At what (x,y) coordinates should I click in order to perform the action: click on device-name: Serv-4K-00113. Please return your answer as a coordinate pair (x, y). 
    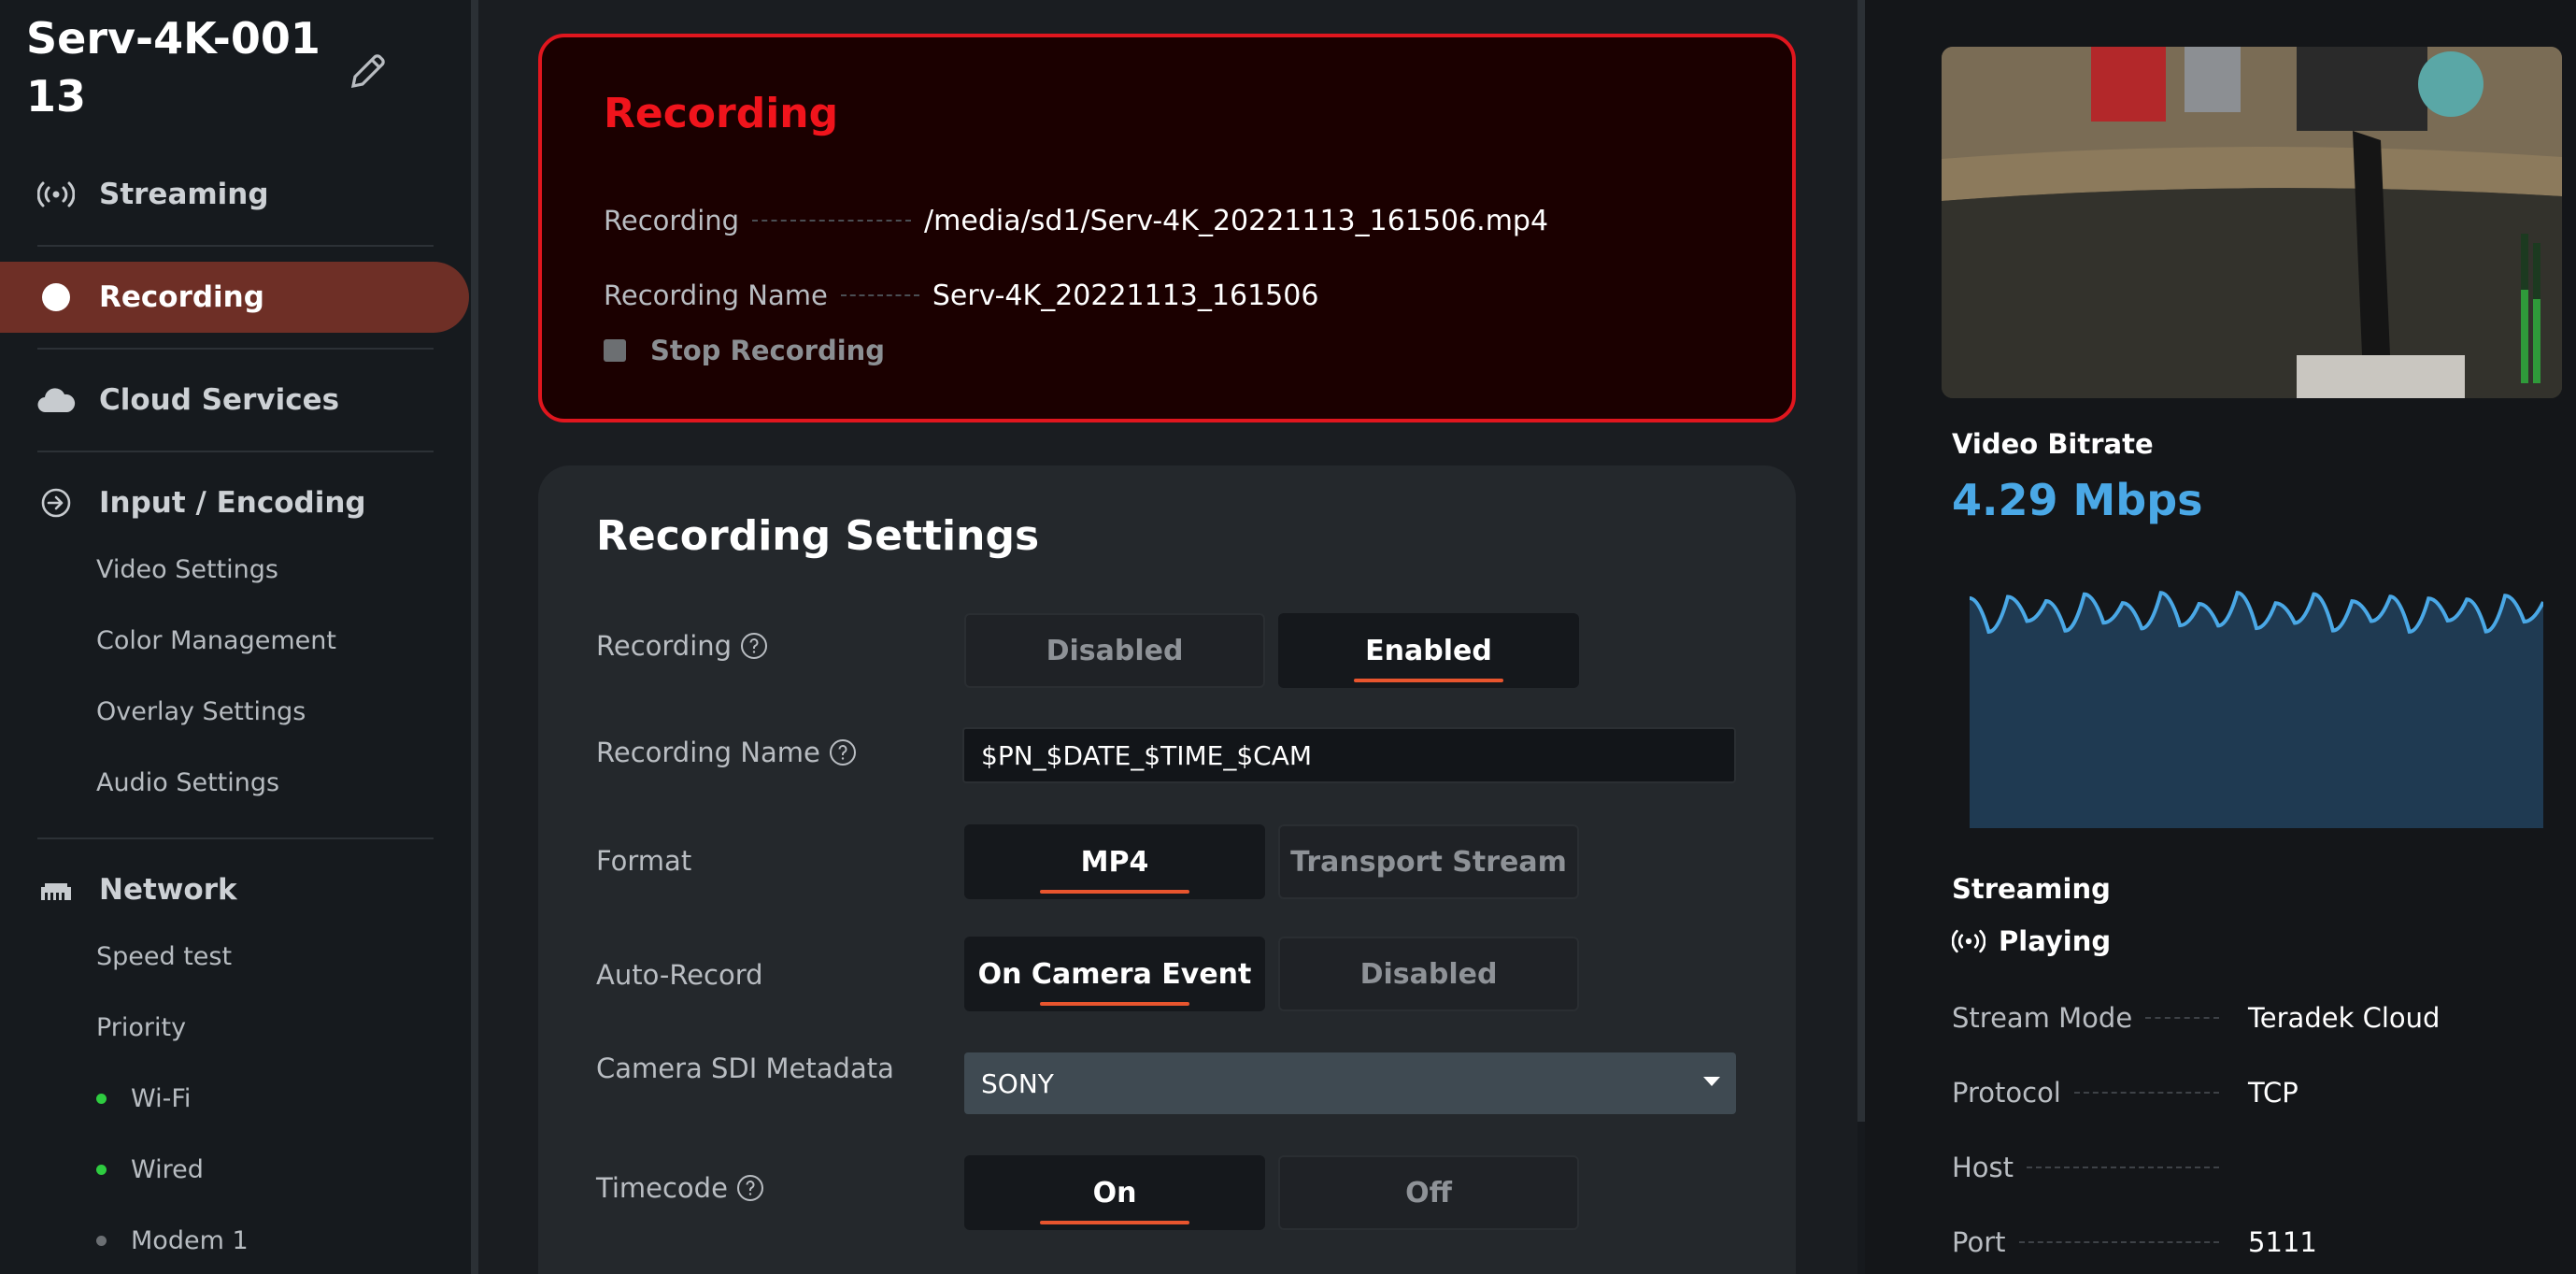
    Looking at the image, I should click on (173, 67).